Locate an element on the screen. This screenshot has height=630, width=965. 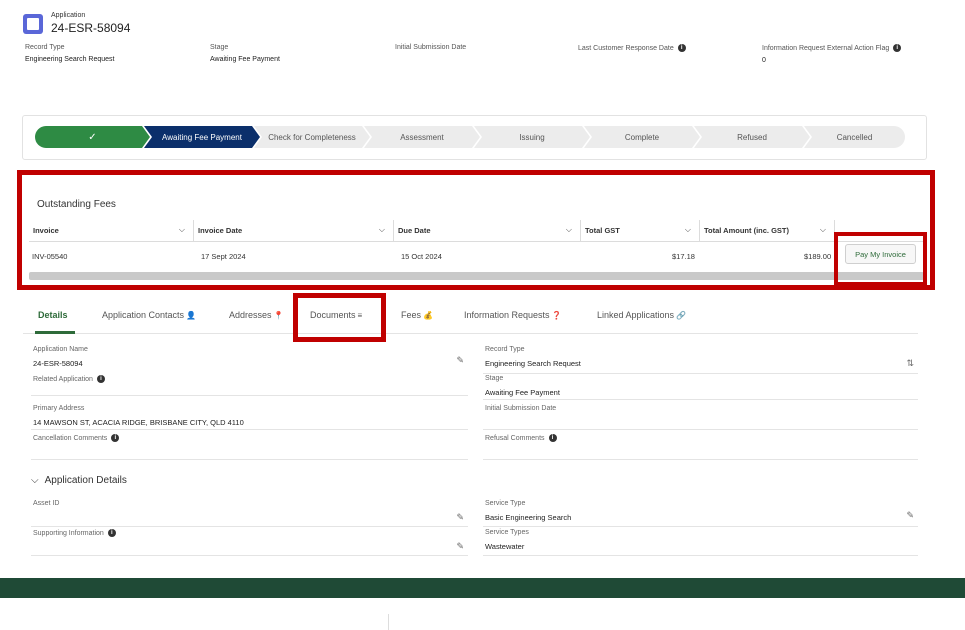
field-label: Record Type is located at coordinates (505, 349).